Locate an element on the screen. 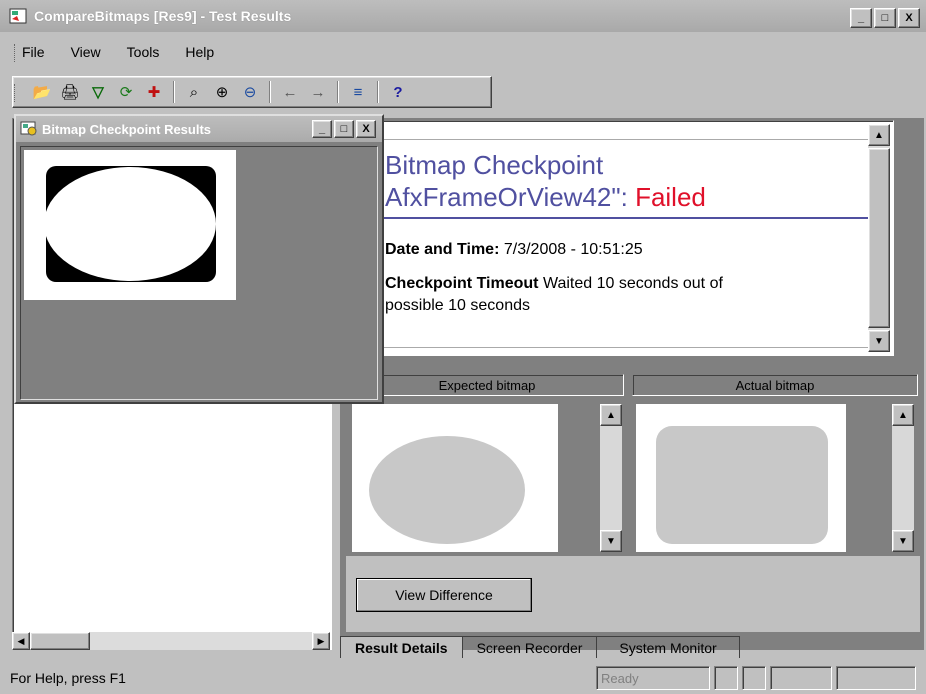 The image size is (926, 694). status-ready: Ready is located at coordinates (653, 678).